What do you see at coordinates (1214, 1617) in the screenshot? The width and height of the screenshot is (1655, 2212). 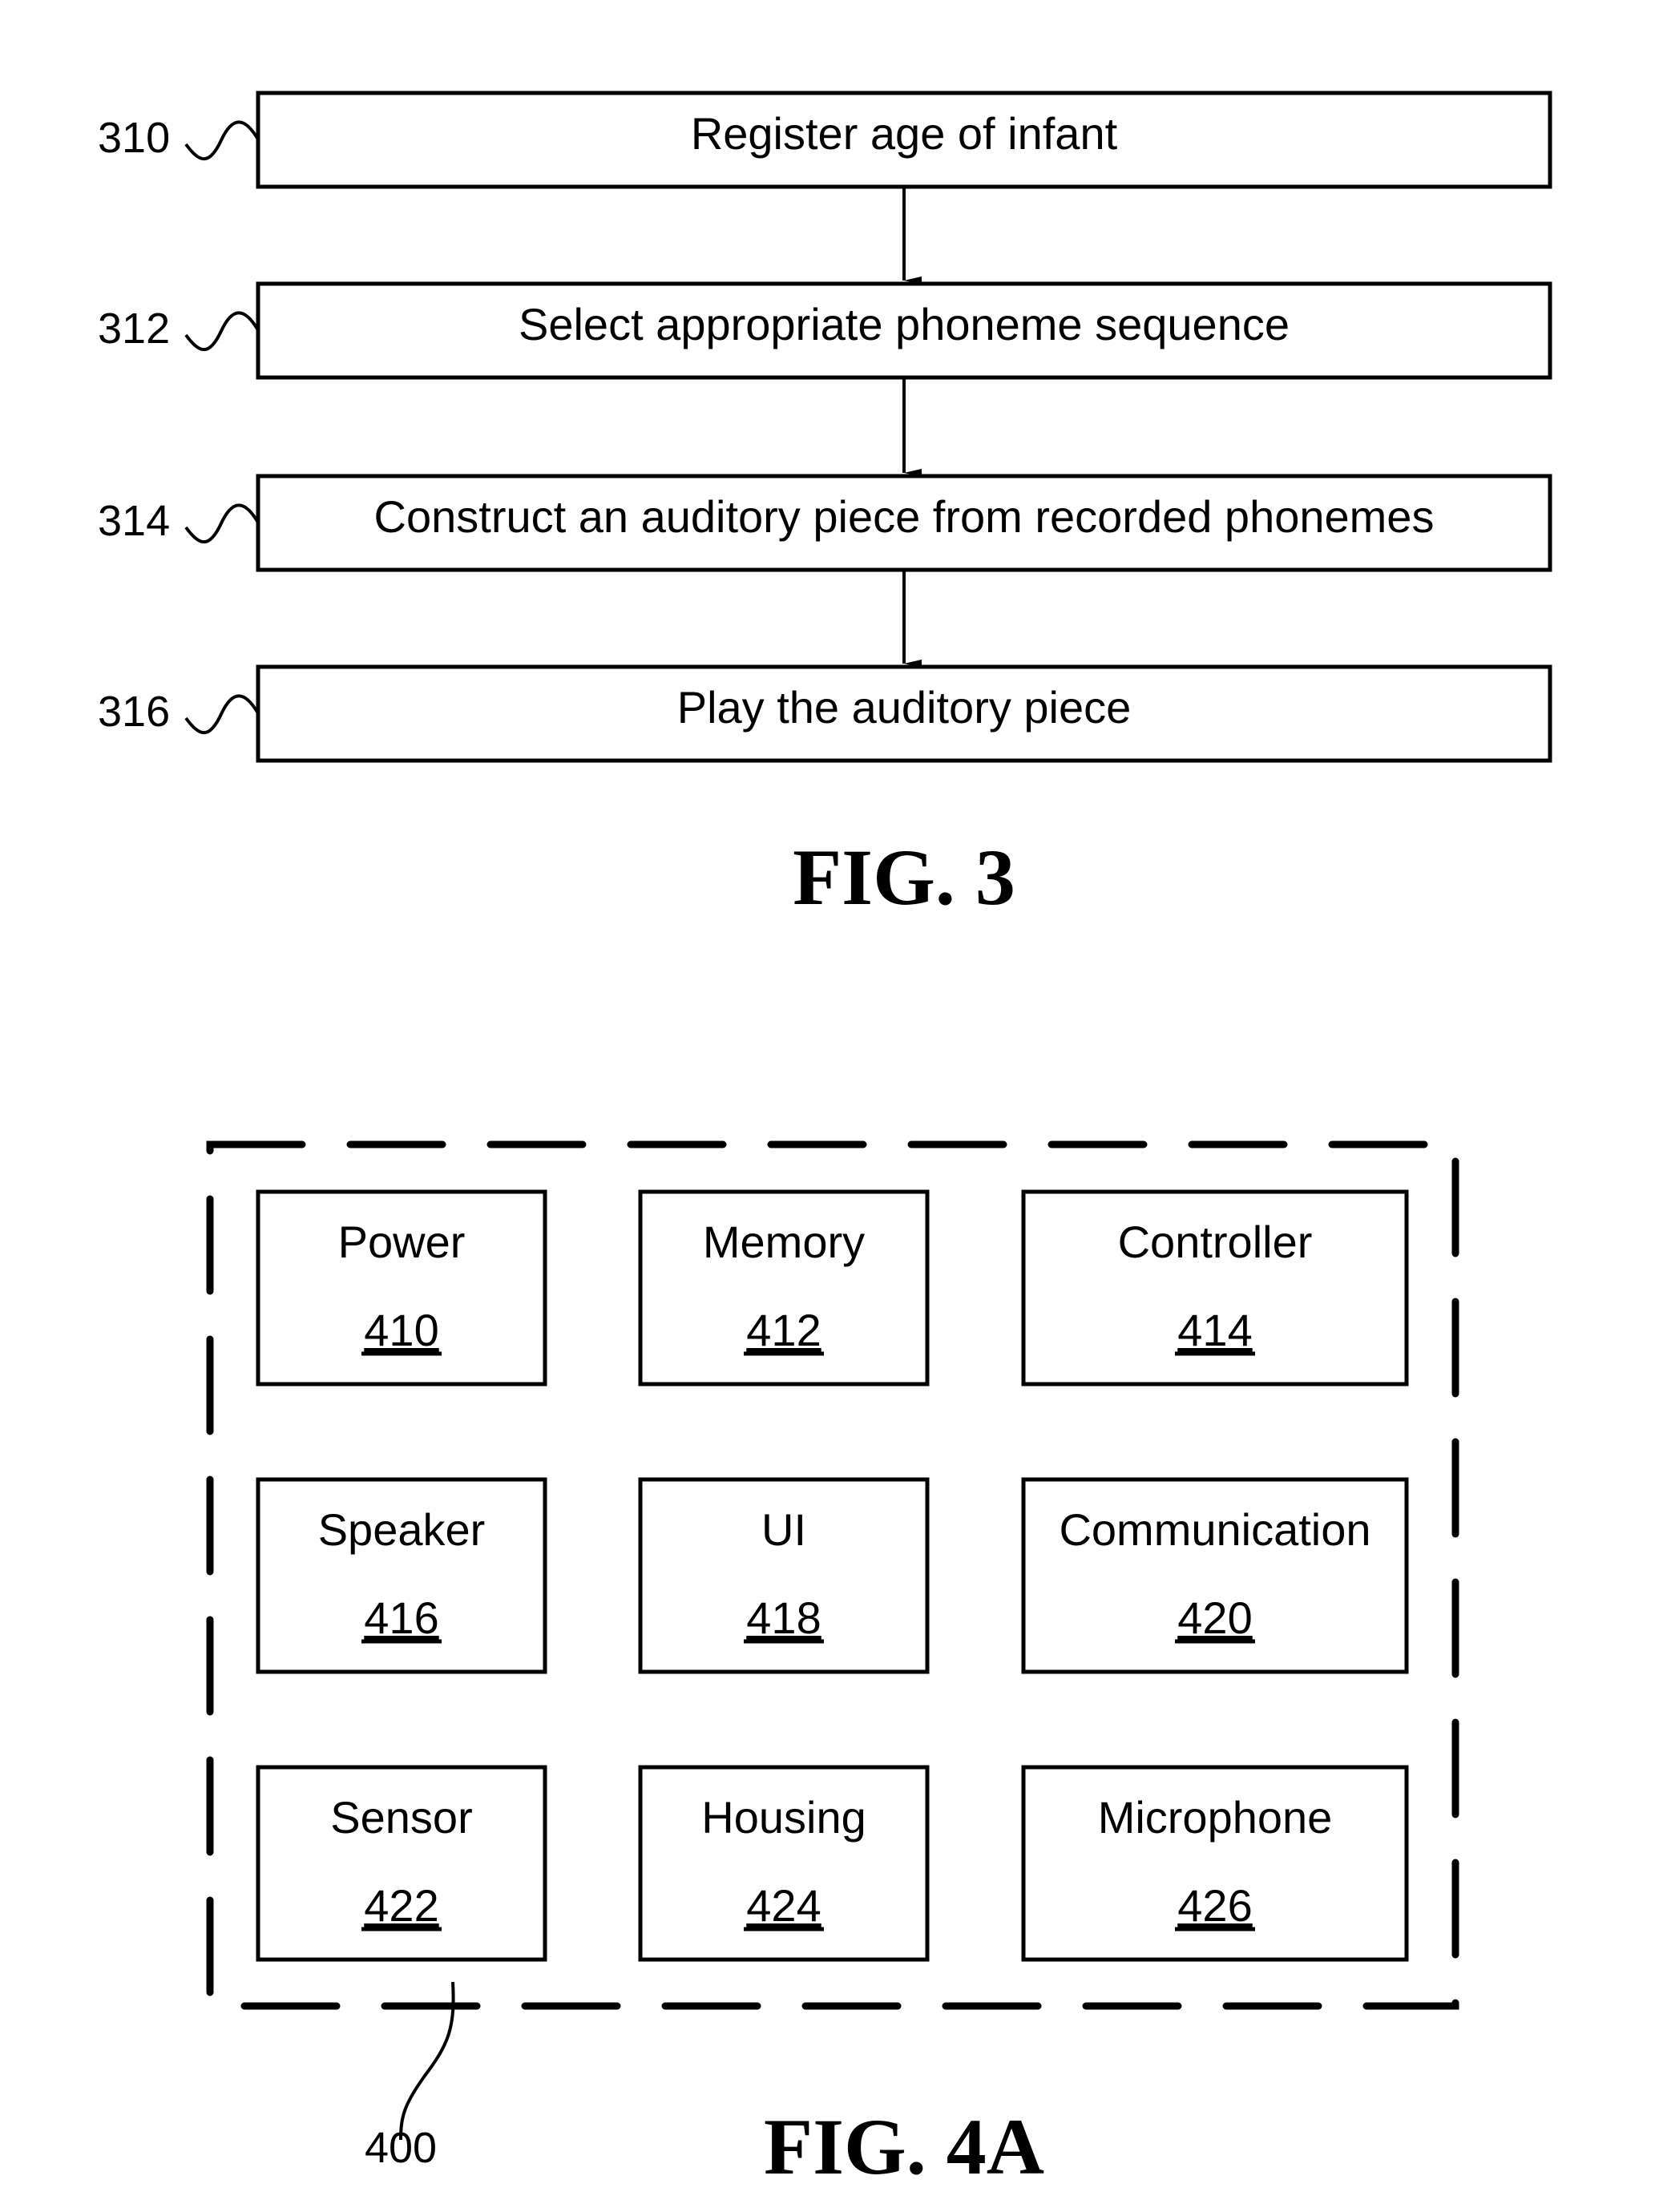 I see `component-ref: 420` at bounding box center [1214, 1617].